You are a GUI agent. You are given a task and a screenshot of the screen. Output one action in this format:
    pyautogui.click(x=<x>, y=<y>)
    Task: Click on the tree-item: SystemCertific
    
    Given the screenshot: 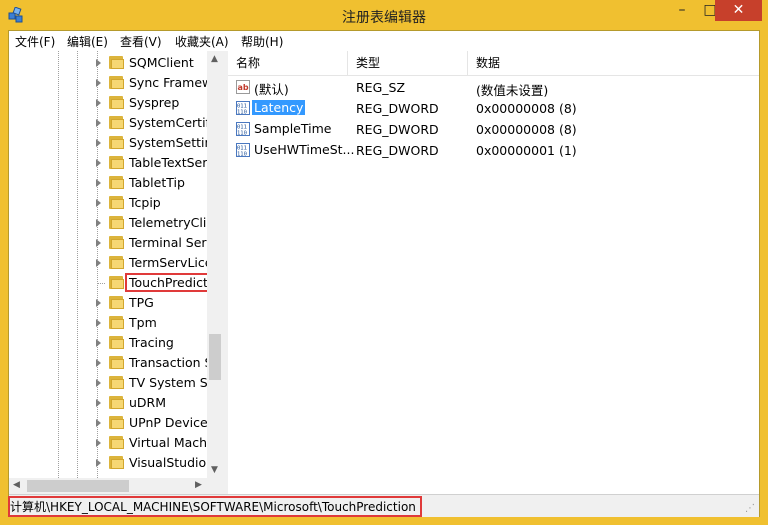 What is the action you would take?
    pyautogui.click(x=114, y=123)
    